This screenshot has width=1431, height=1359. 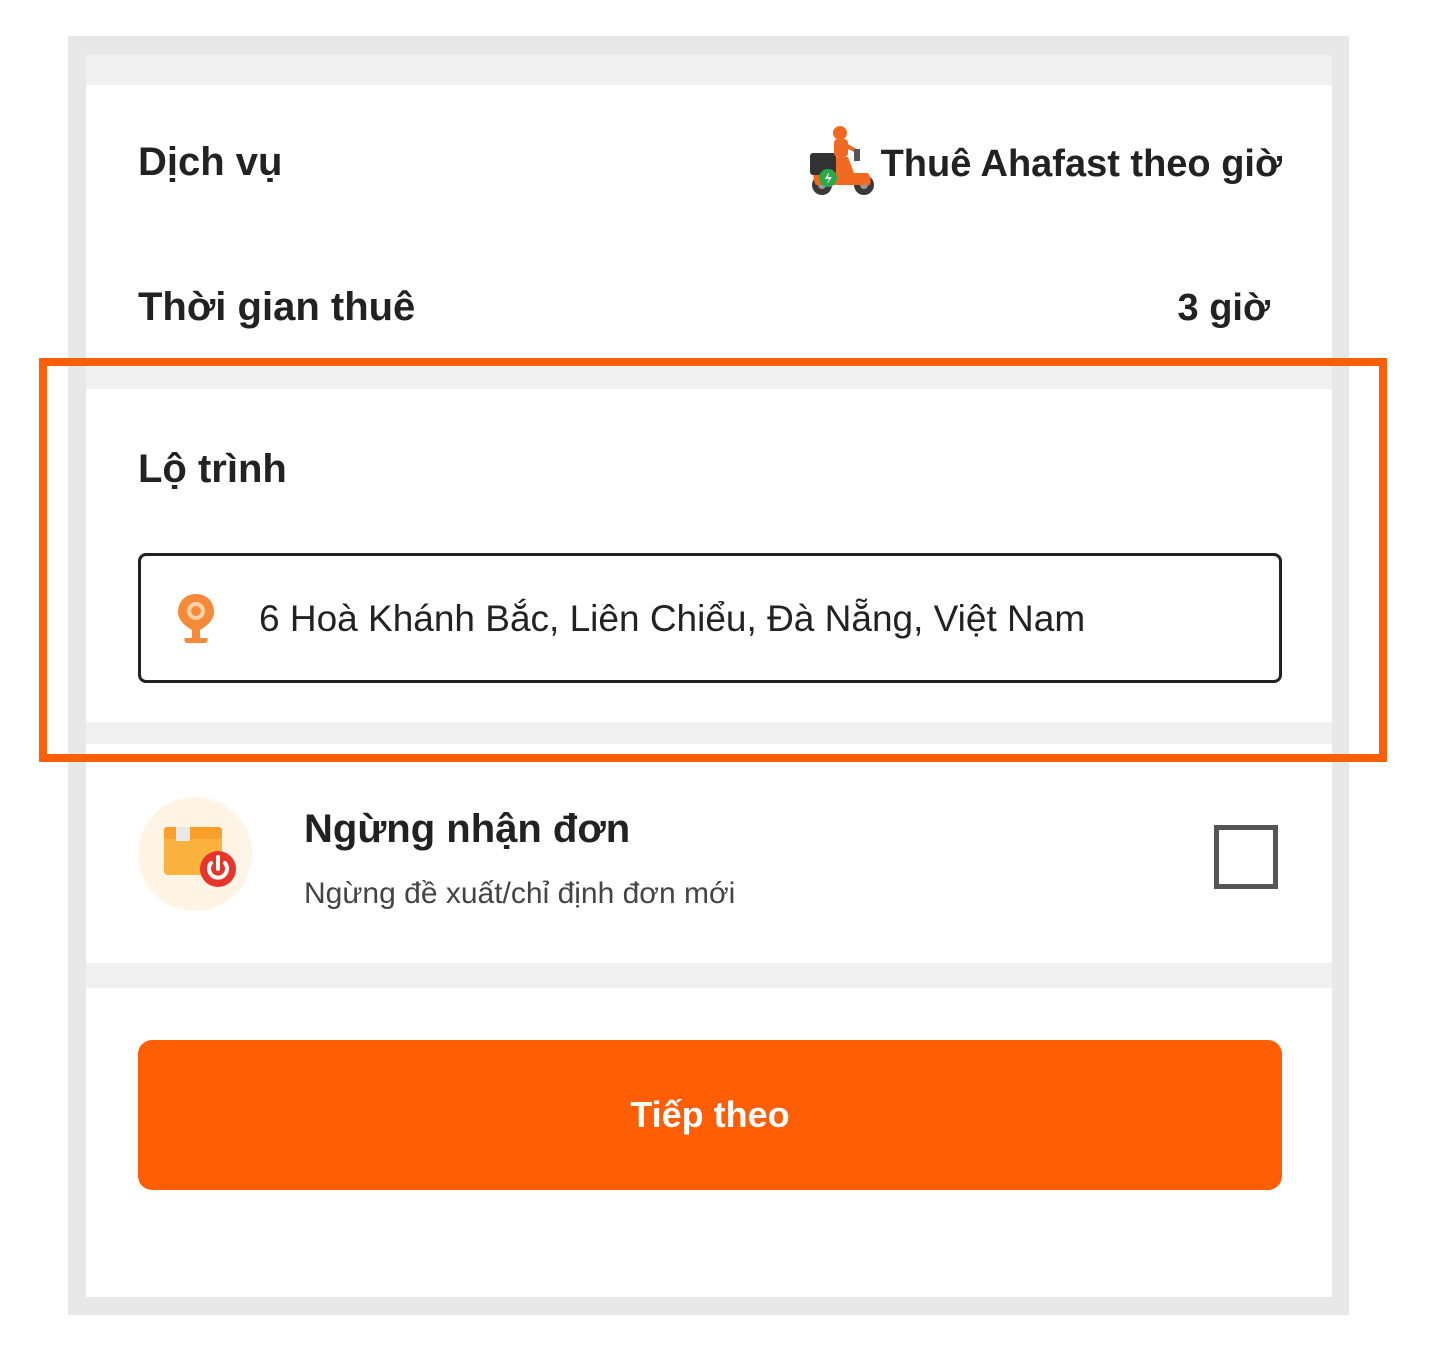 What do you see at coordinates (1223, 308) in the screenshot?
I see `rental-time-value: 3 giờ` at bounding box center [1223, 308].